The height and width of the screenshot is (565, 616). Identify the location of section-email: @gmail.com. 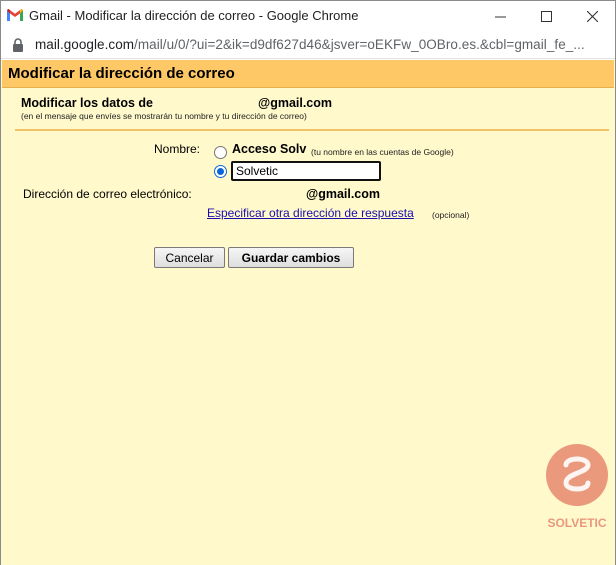
(295, 103).